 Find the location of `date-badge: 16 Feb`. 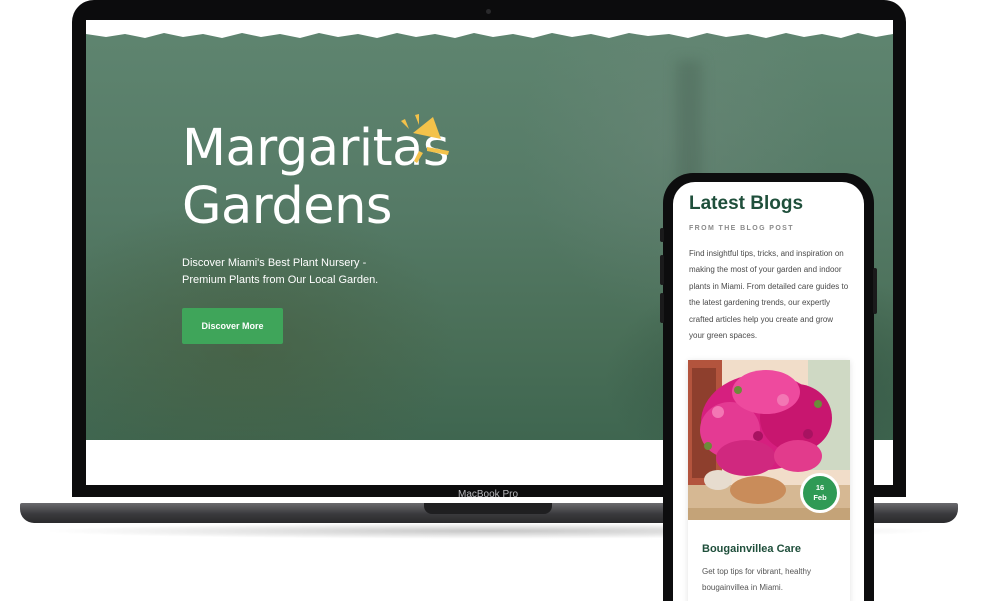

date-badge: 16 Feb is located at coordinates (820, 493).